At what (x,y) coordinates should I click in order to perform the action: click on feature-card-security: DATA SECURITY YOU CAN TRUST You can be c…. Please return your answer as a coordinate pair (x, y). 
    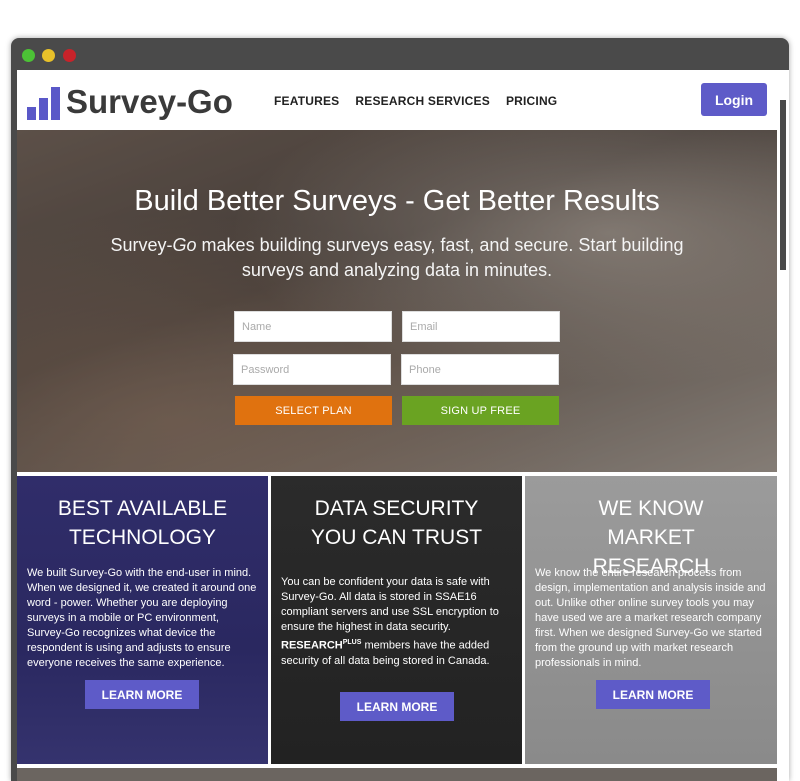
    Looking at the image, I should click on (396, 620).